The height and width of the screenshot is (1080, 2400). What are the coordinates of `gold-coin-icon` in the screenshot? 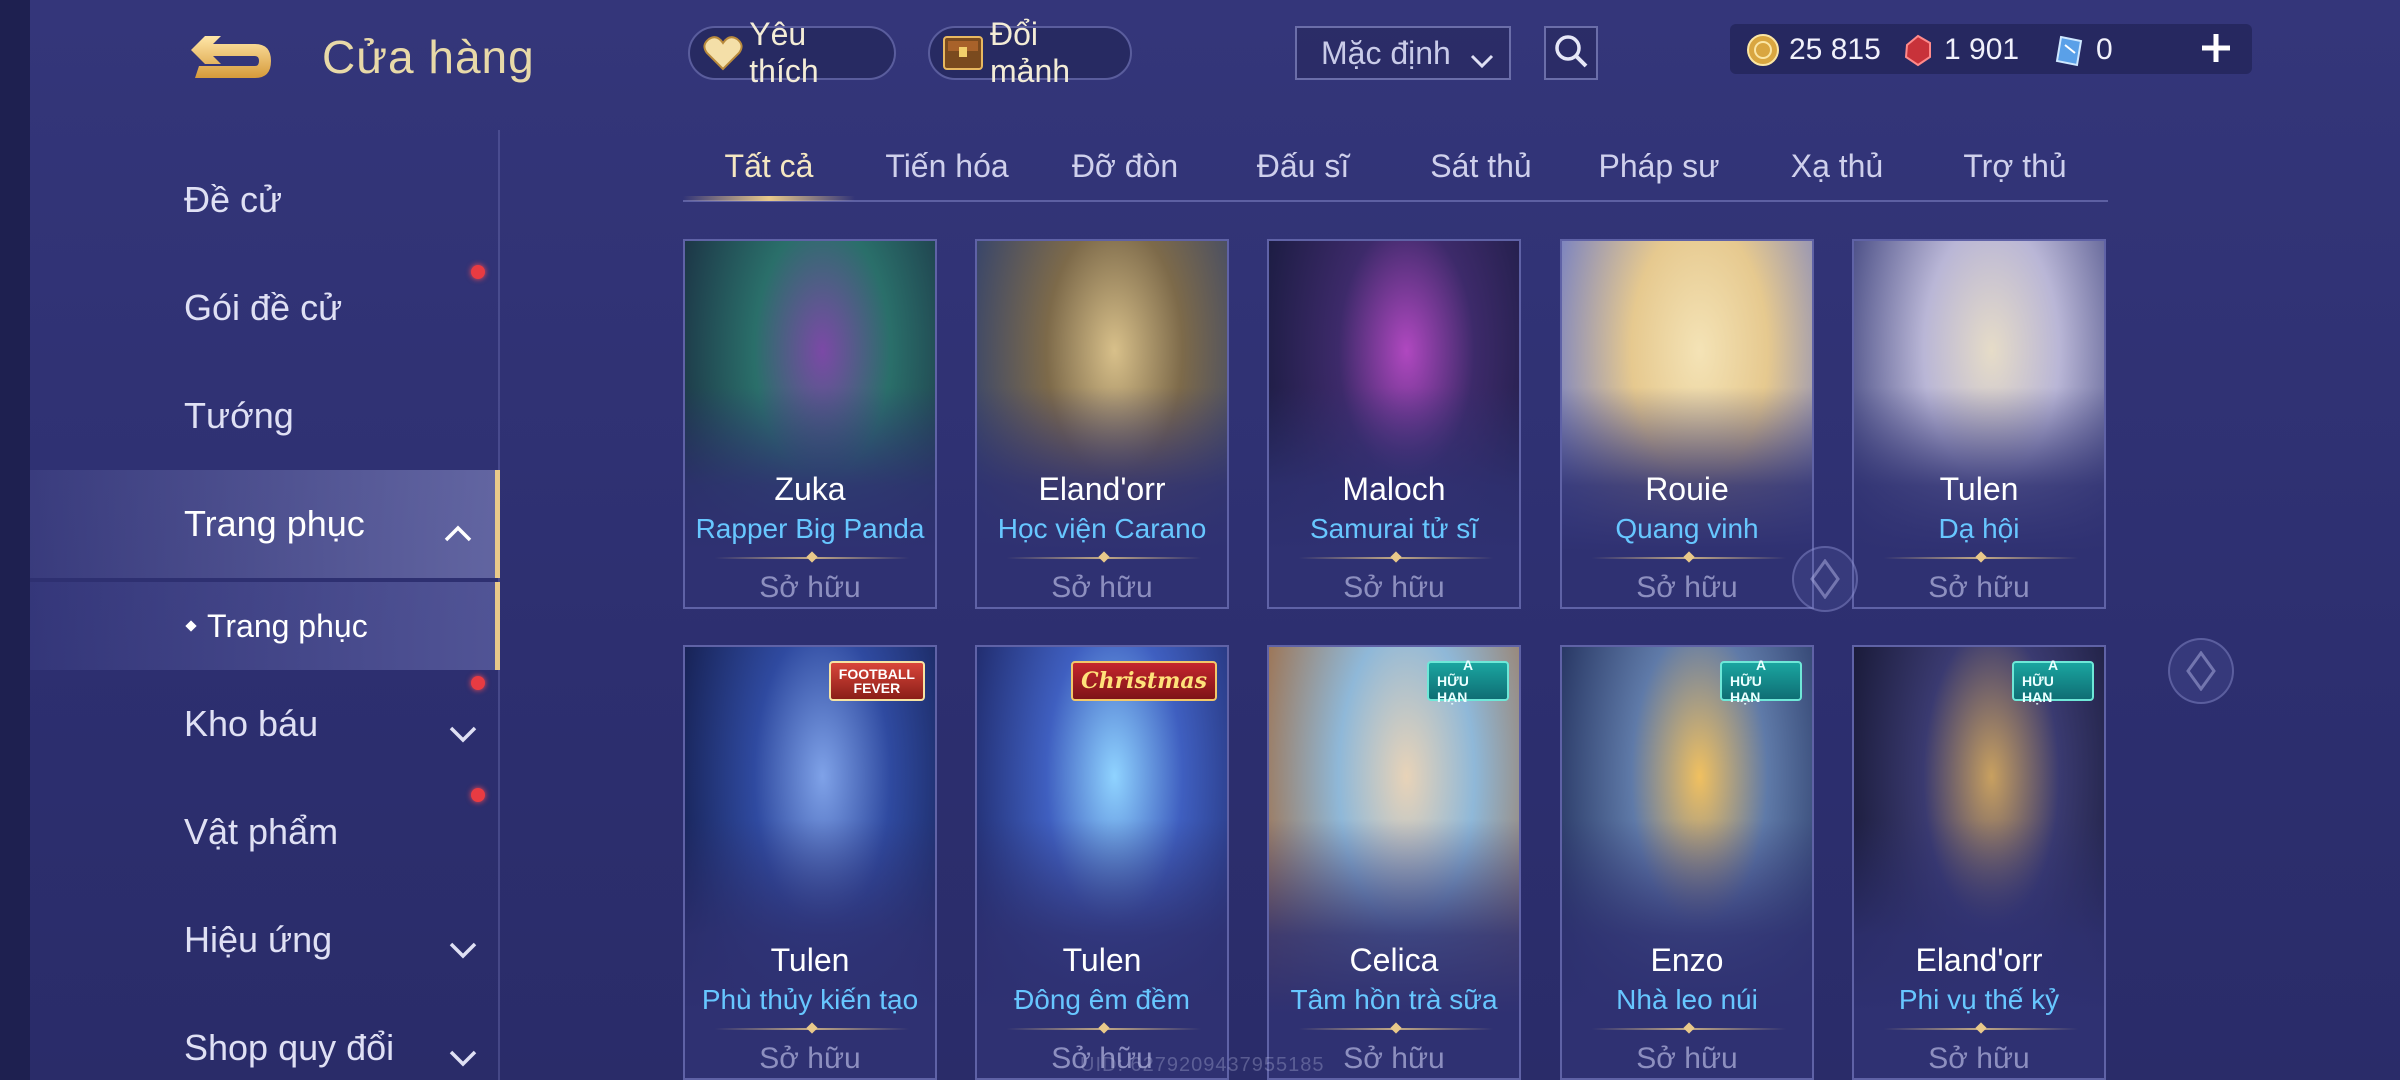 It's located at (1763, 50).